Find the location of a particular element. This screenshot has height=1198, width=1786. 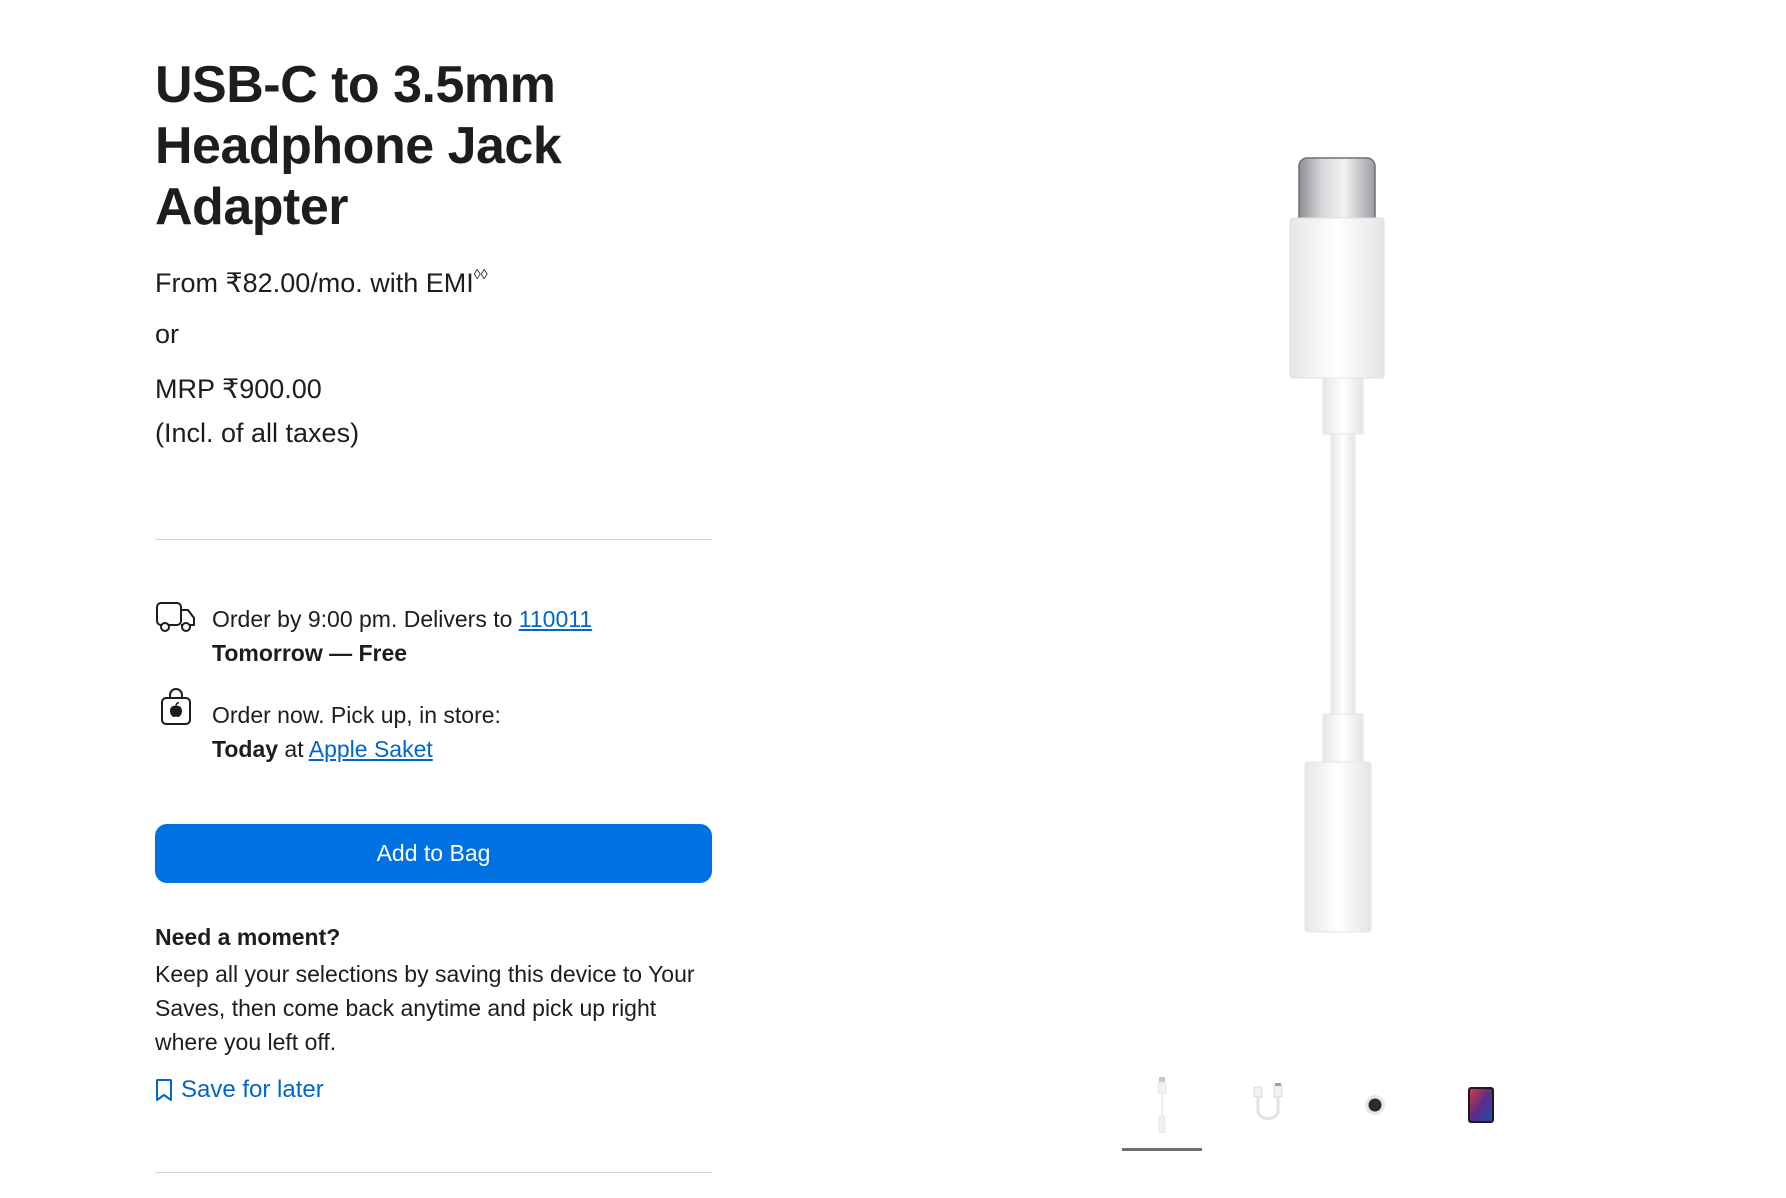

thumbnail-adapter-coiled is located at coordinates (1268, 1105).